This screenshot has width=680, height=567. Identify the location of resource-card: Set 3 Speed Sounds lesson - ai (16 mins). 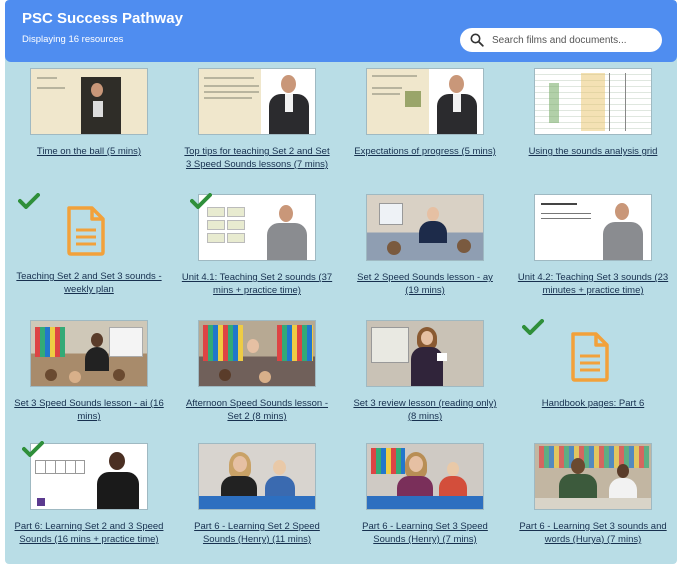
(89, 379).